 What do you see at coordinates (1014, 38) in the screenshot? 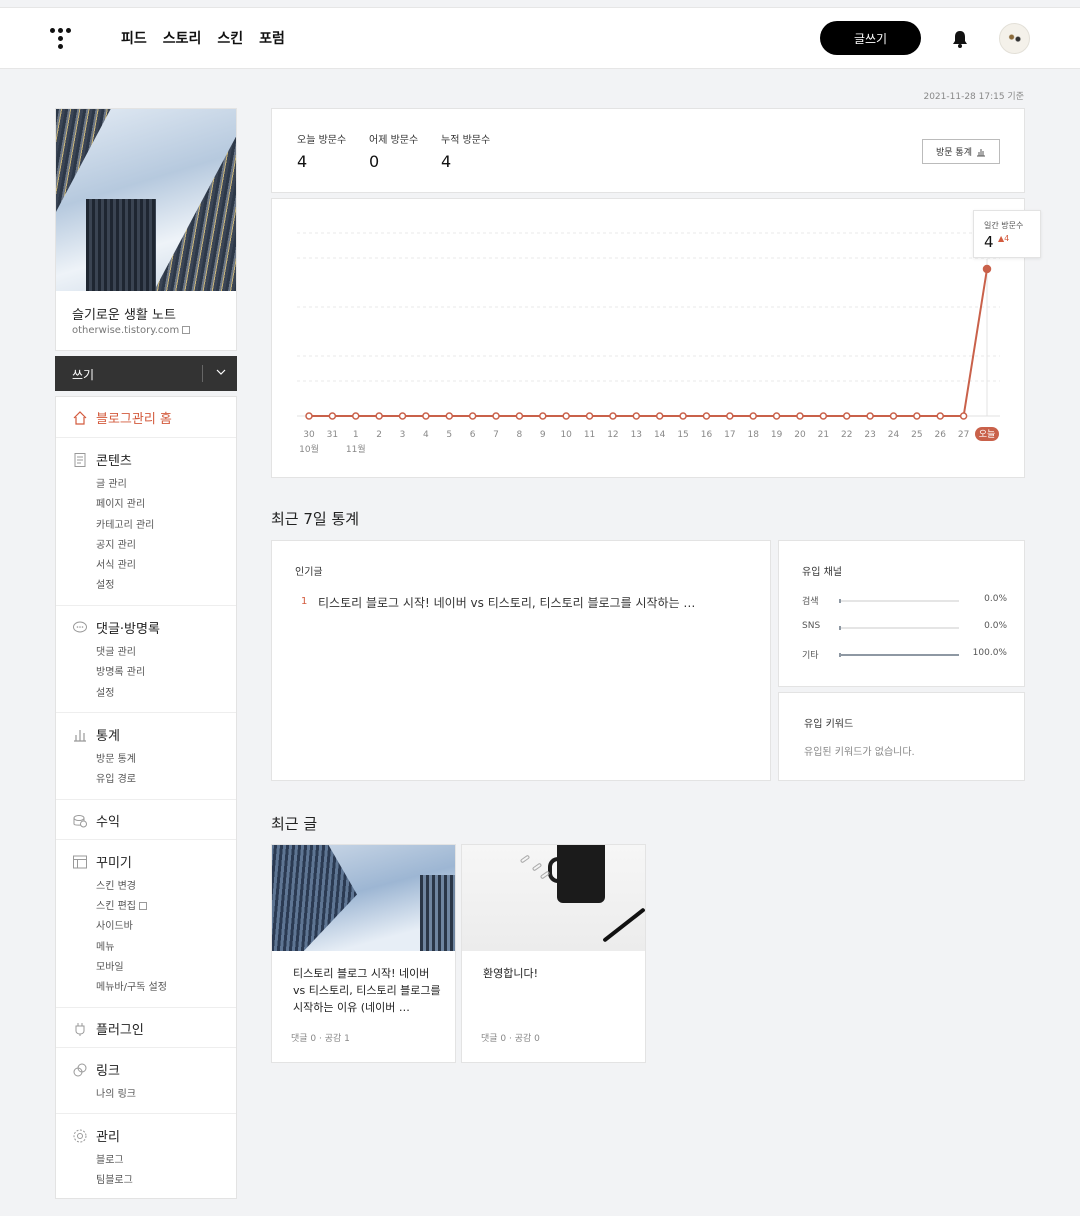
I see `avatar` at bounding box center [1014, 38].